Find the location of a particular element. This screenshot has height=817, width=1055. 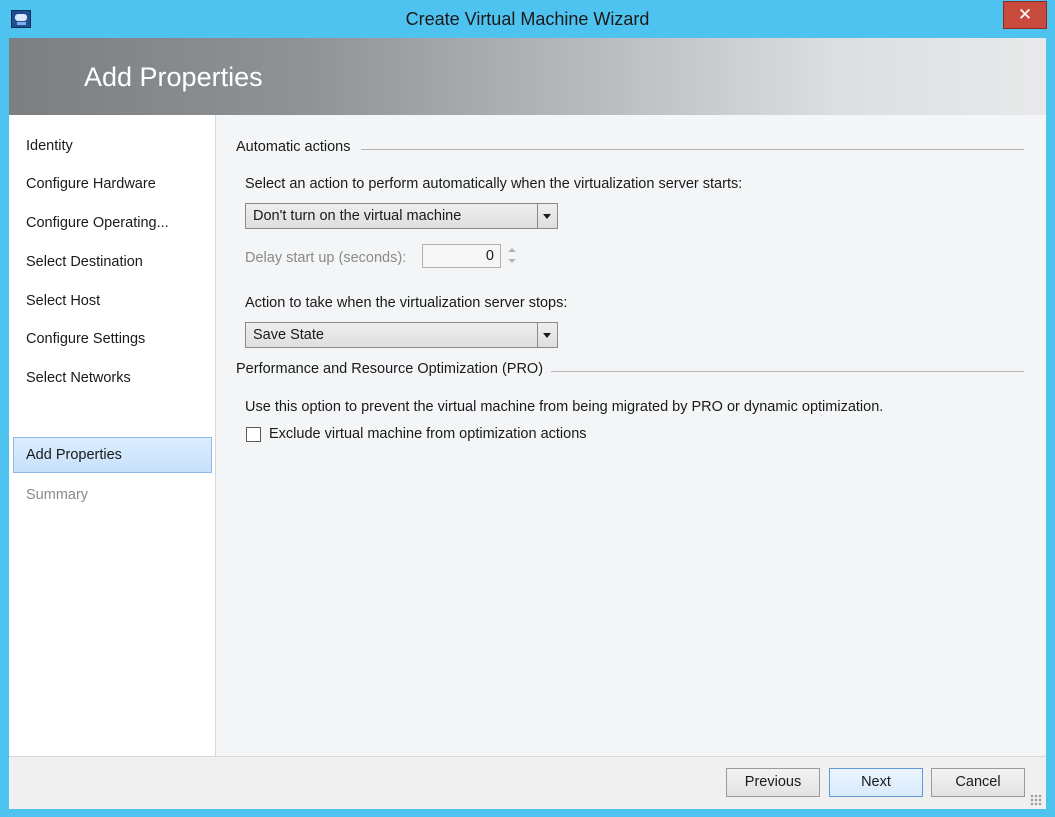

automatic-actions-heading: Automatic actions is located at coordinates (297, 147).